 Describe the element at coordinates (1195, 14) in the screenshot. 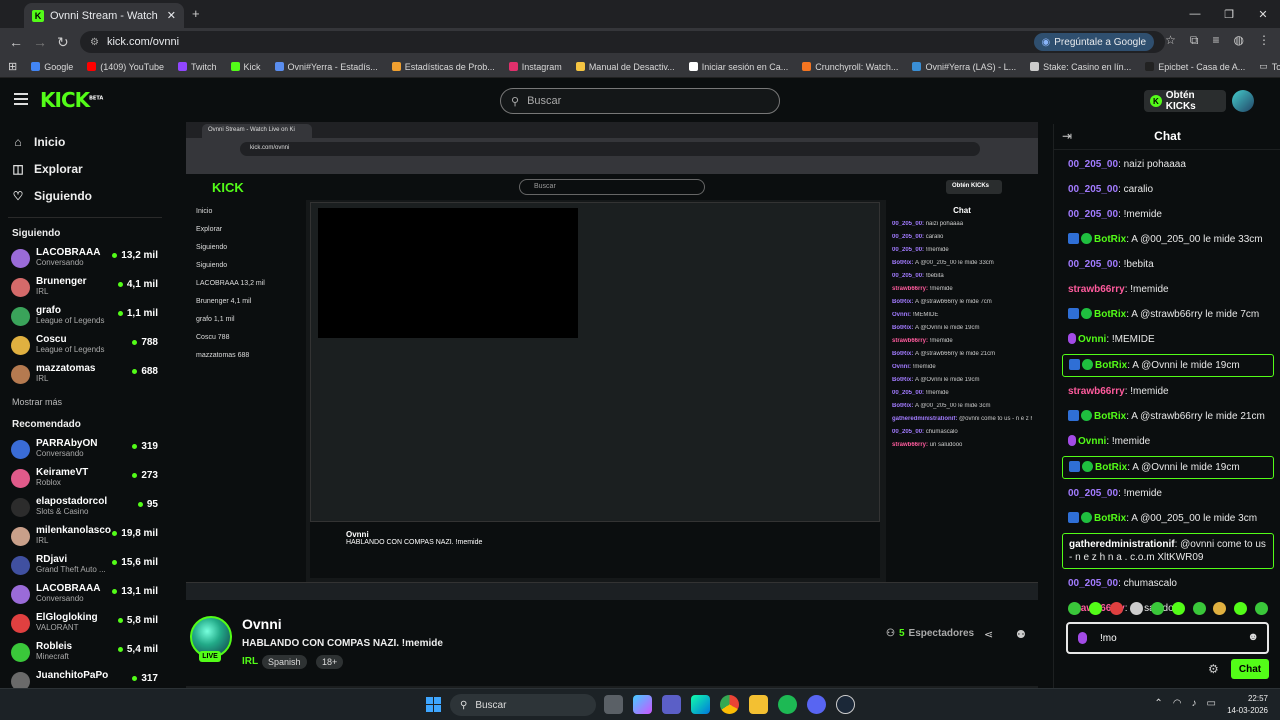

I see `minimize-icon: —` at that location.